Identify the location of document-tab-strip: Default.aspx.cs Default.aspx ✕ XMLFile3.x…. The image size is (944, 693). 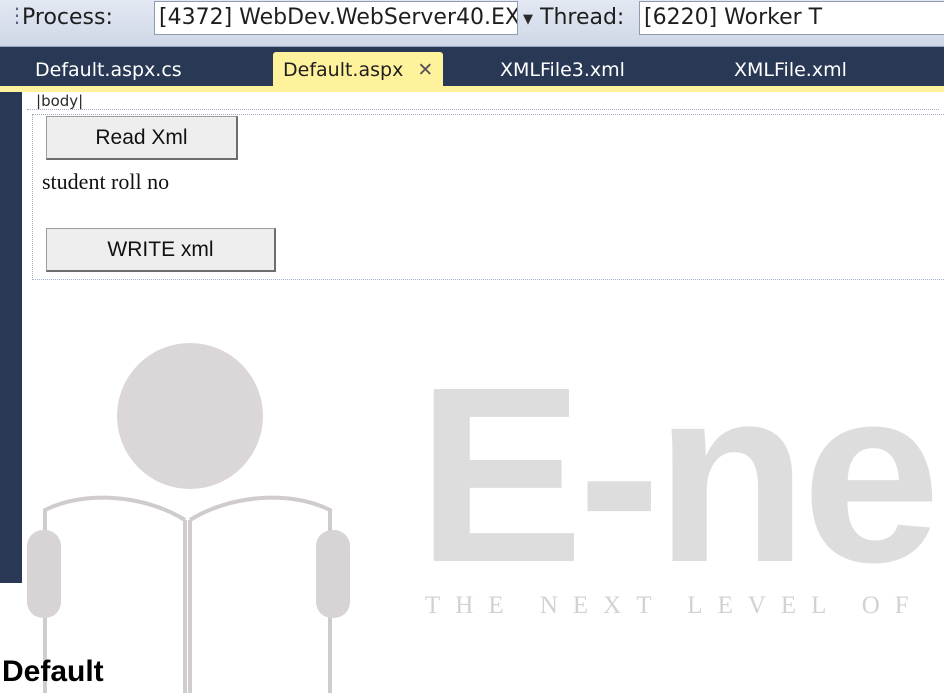
(472, 68).